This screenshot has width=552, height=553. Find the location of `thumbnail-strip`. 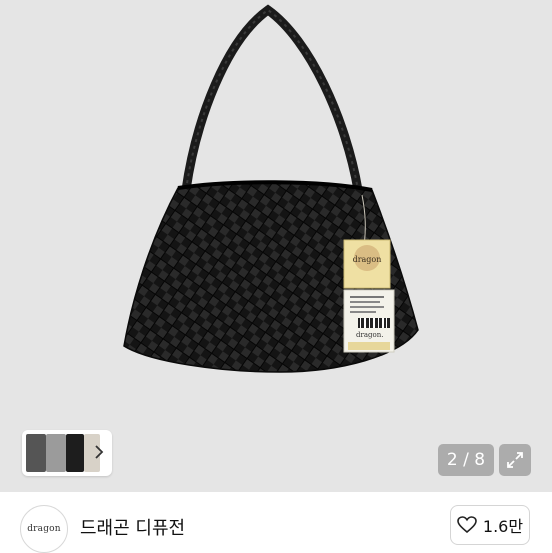

thumbnail-strip is located at coordinates (67, 453).